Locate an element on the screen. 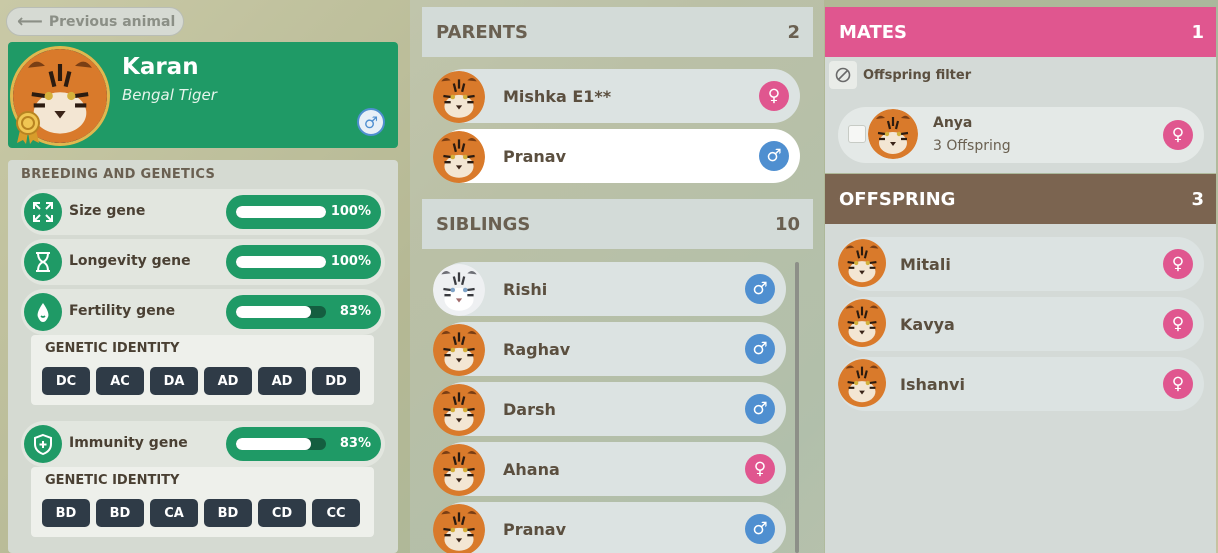 The width and height of the screenshot is (1218, 553). siblings-header: SIBLINGS 10 is located at coordinates (617, 224).